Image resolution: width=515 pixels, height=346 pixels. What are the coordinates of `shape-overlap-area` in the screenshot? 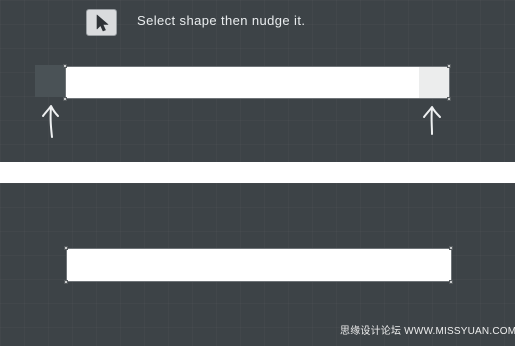 It's located at (434, 82).